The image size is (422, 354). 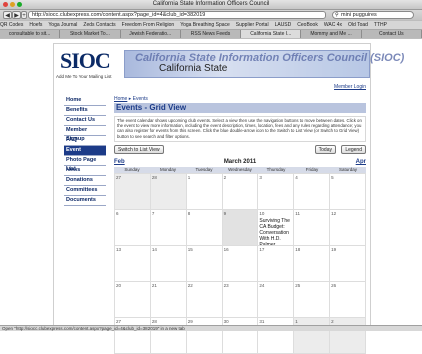 What do you see at coordinates (358, 25) in the screenshot?
I see `bookmark-item: Old Toad` at bounding box center [358, 25].